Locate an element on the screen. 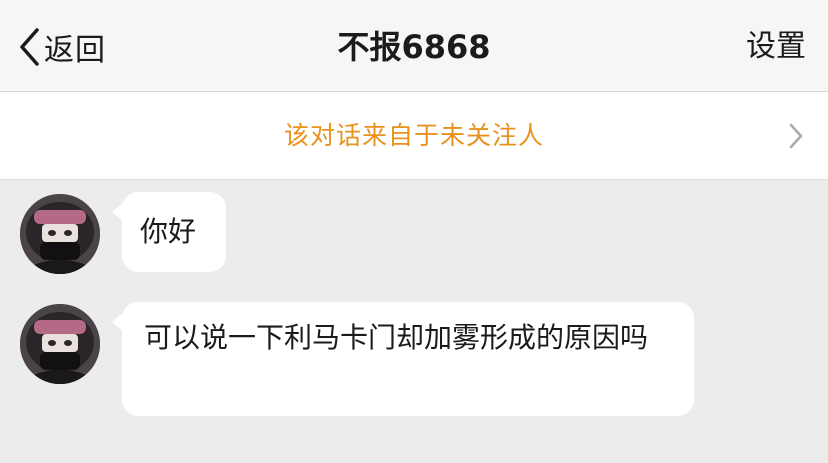  chat-title: 不报6868 is located at coordinates (414, 47).